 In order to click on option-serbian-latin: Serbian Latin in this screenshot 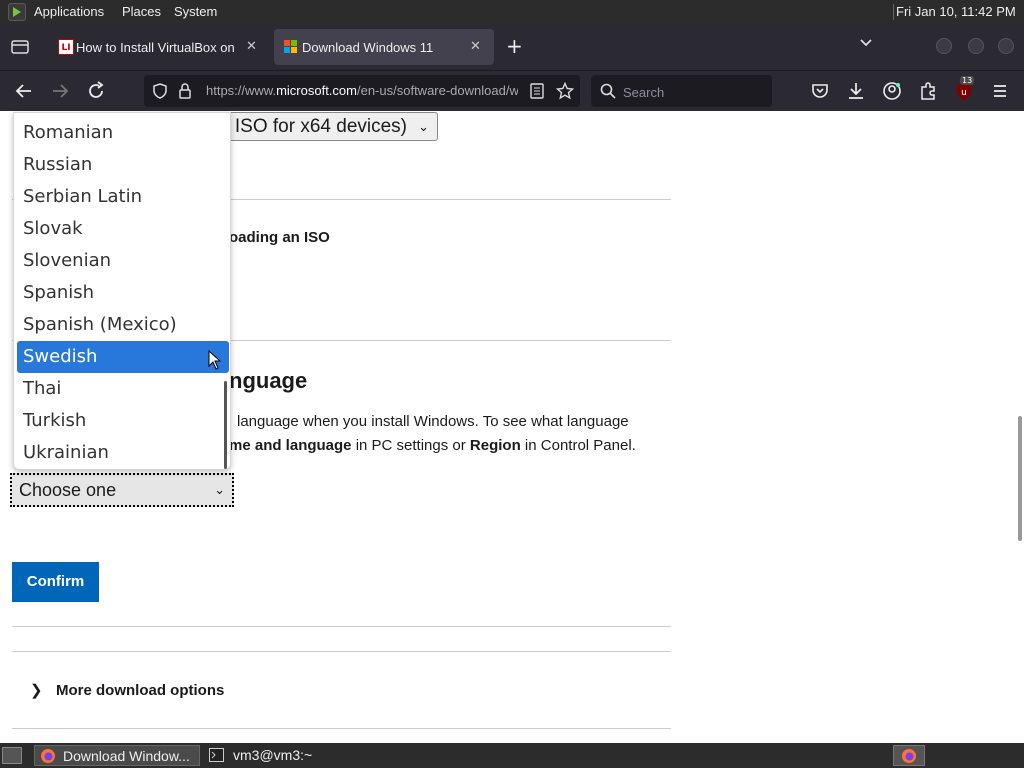, I will do `click(123, 197)`.